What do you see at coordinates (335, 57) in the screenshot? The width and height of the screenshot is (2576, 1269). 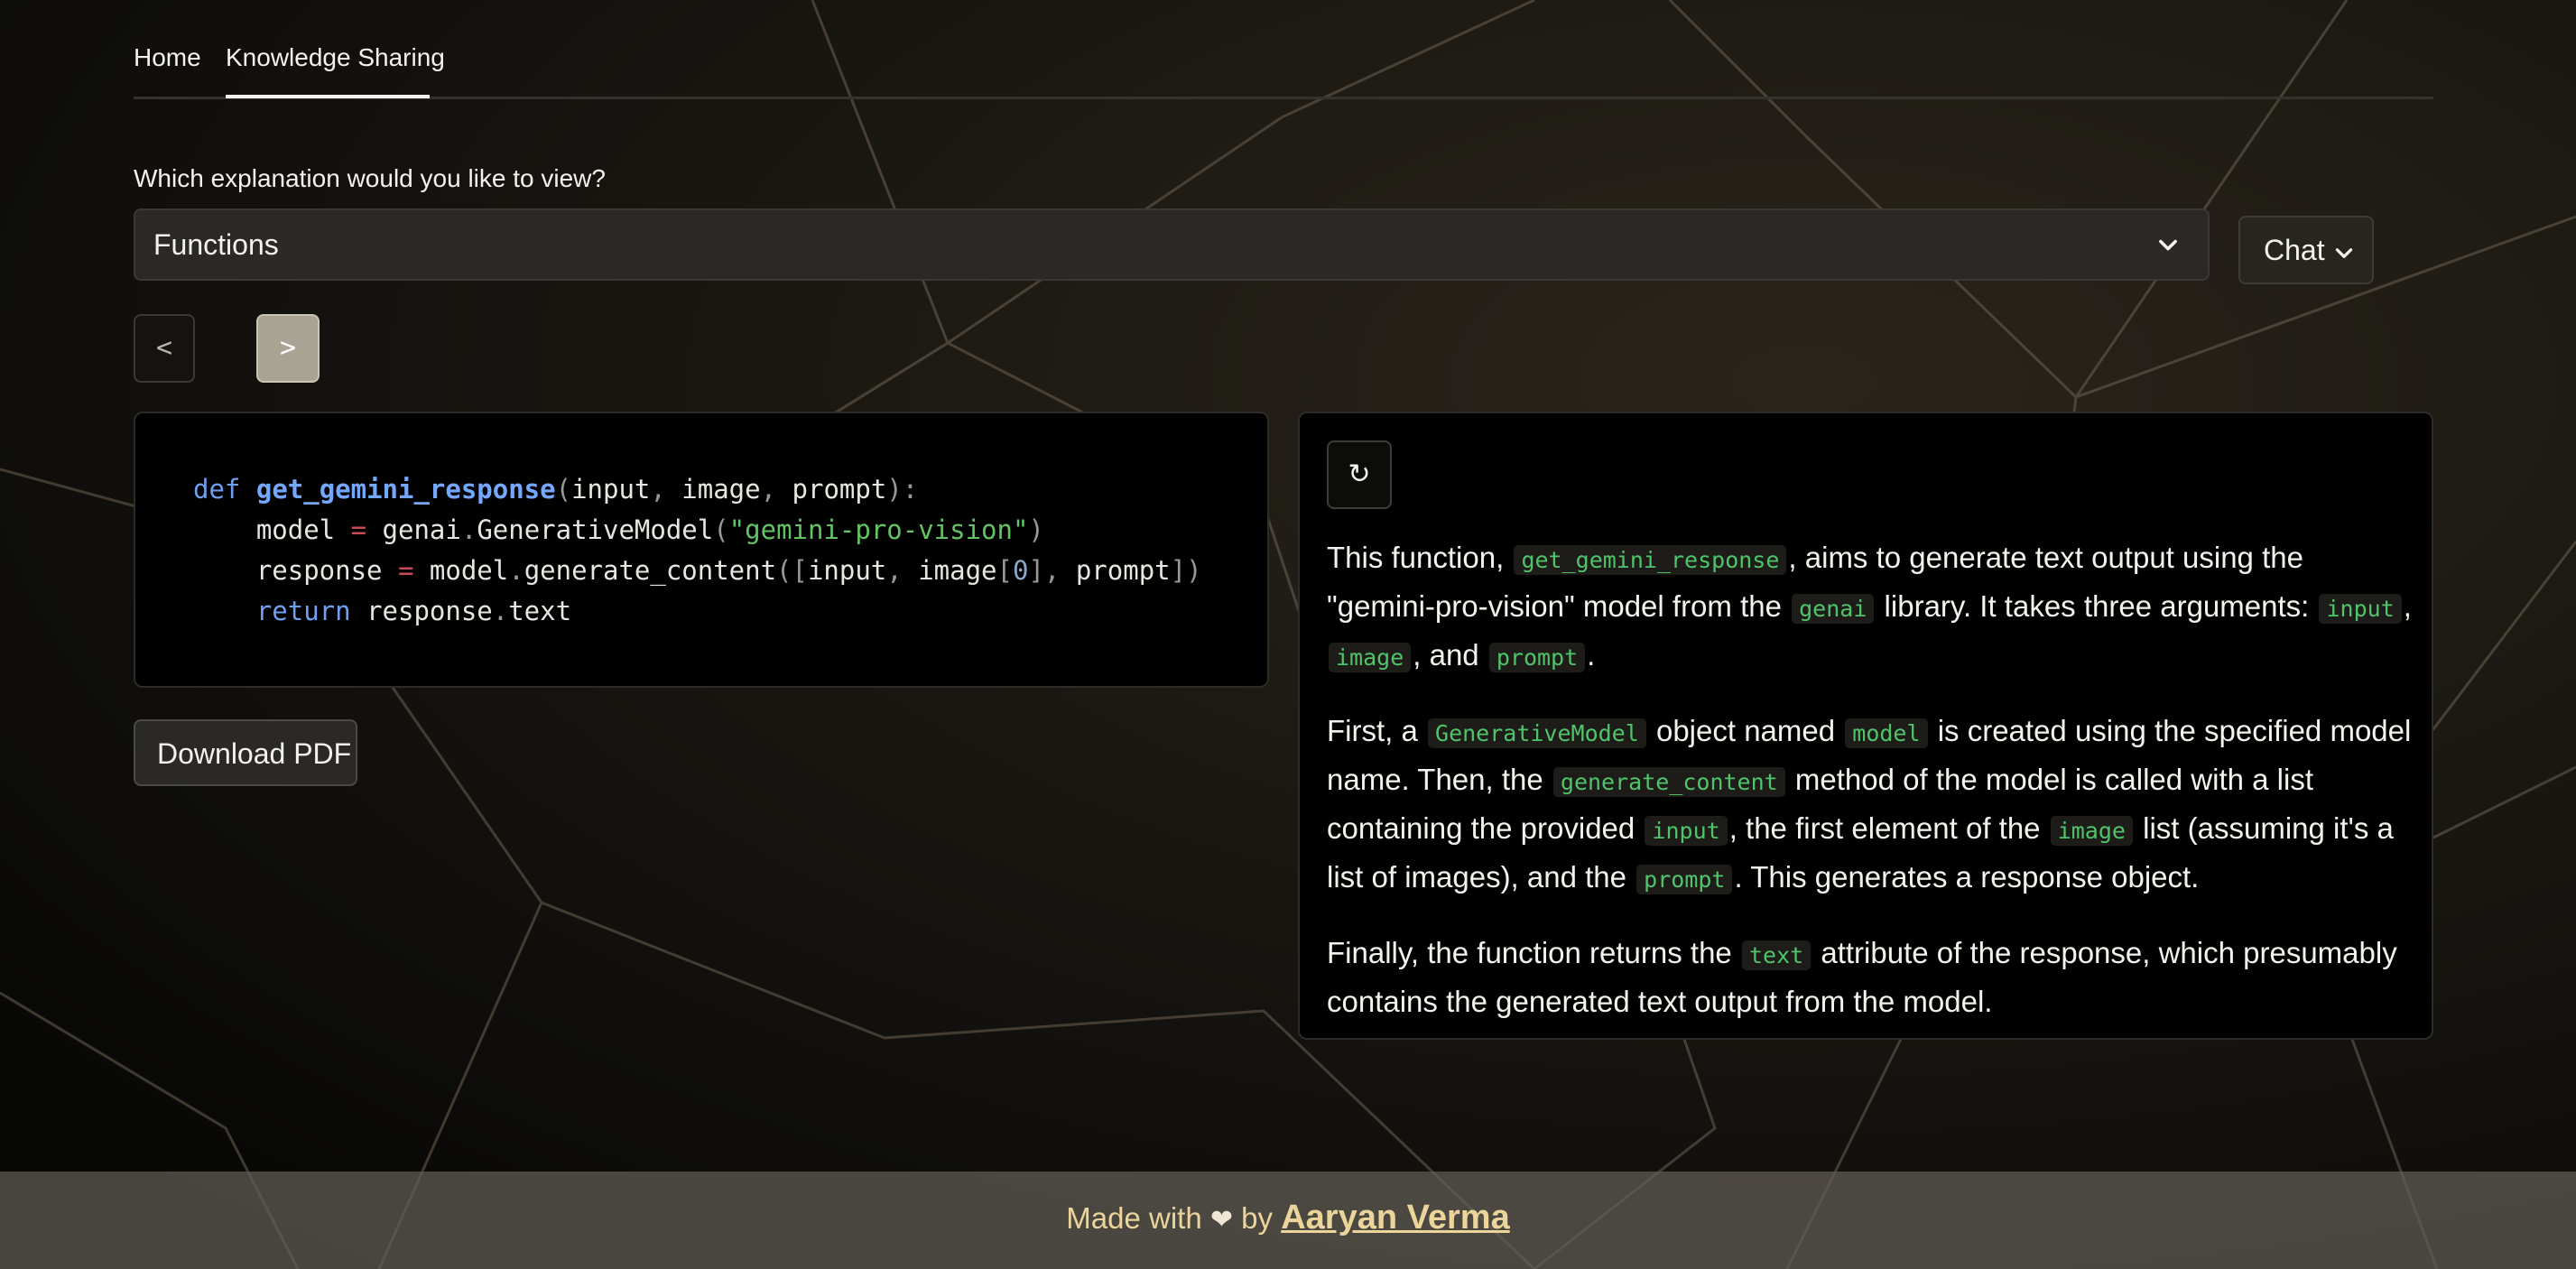 I see `tab-knowledge-sharing: Knowledge Sharing` at bounding box center [335, 57].